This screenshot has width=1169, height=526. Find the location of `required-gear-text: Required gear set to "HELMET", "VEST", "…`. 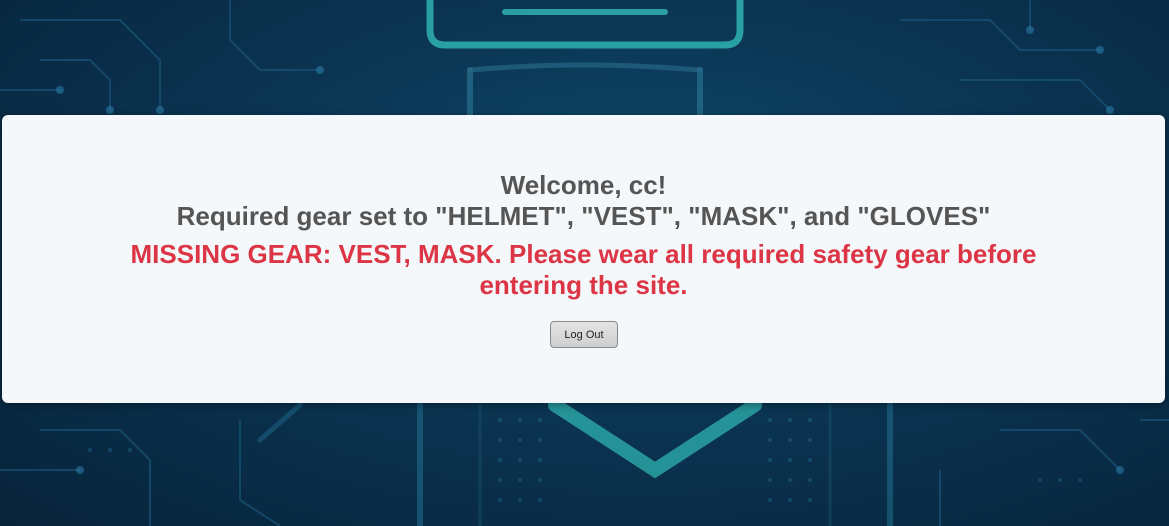

required-gear-text: Required gear set to "HELMET", "VEST", "… is located at coordinates (583, 216).